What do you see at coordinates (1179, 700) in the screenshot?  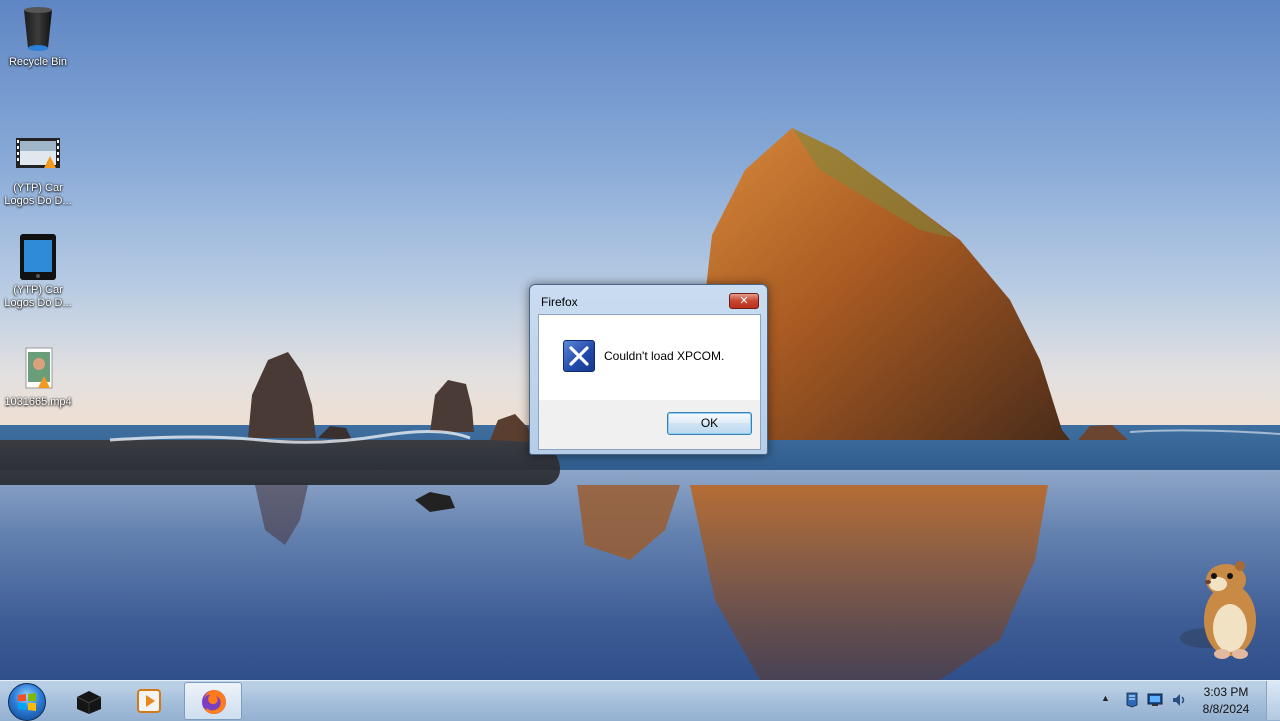 I see `volume-icon` at bounding box center [1179, 700].